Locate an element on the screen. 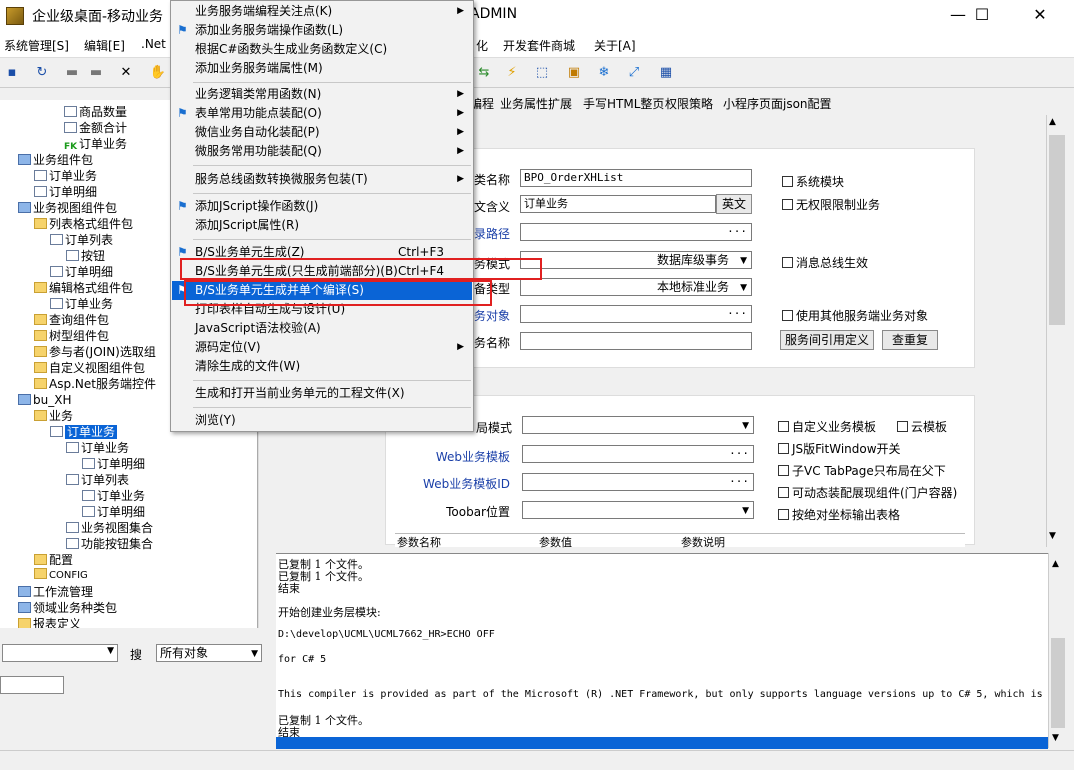 The image size is (1074, 770). menu-net: .Net is located at coordinates (153, 44).